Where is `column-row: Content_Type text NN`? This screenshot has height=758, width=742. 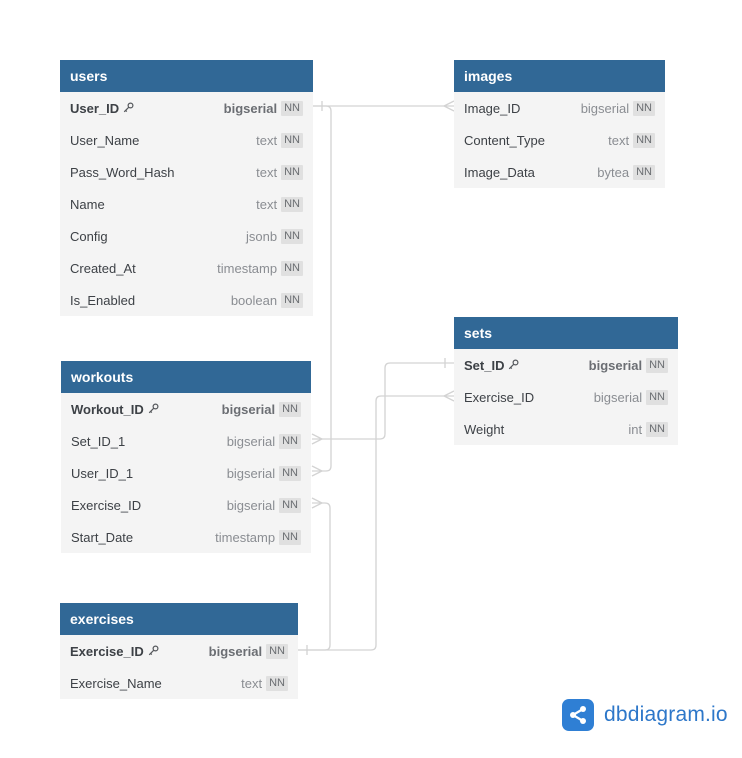
column-row: Content_Type text NN is located at coordinates (559, 140).